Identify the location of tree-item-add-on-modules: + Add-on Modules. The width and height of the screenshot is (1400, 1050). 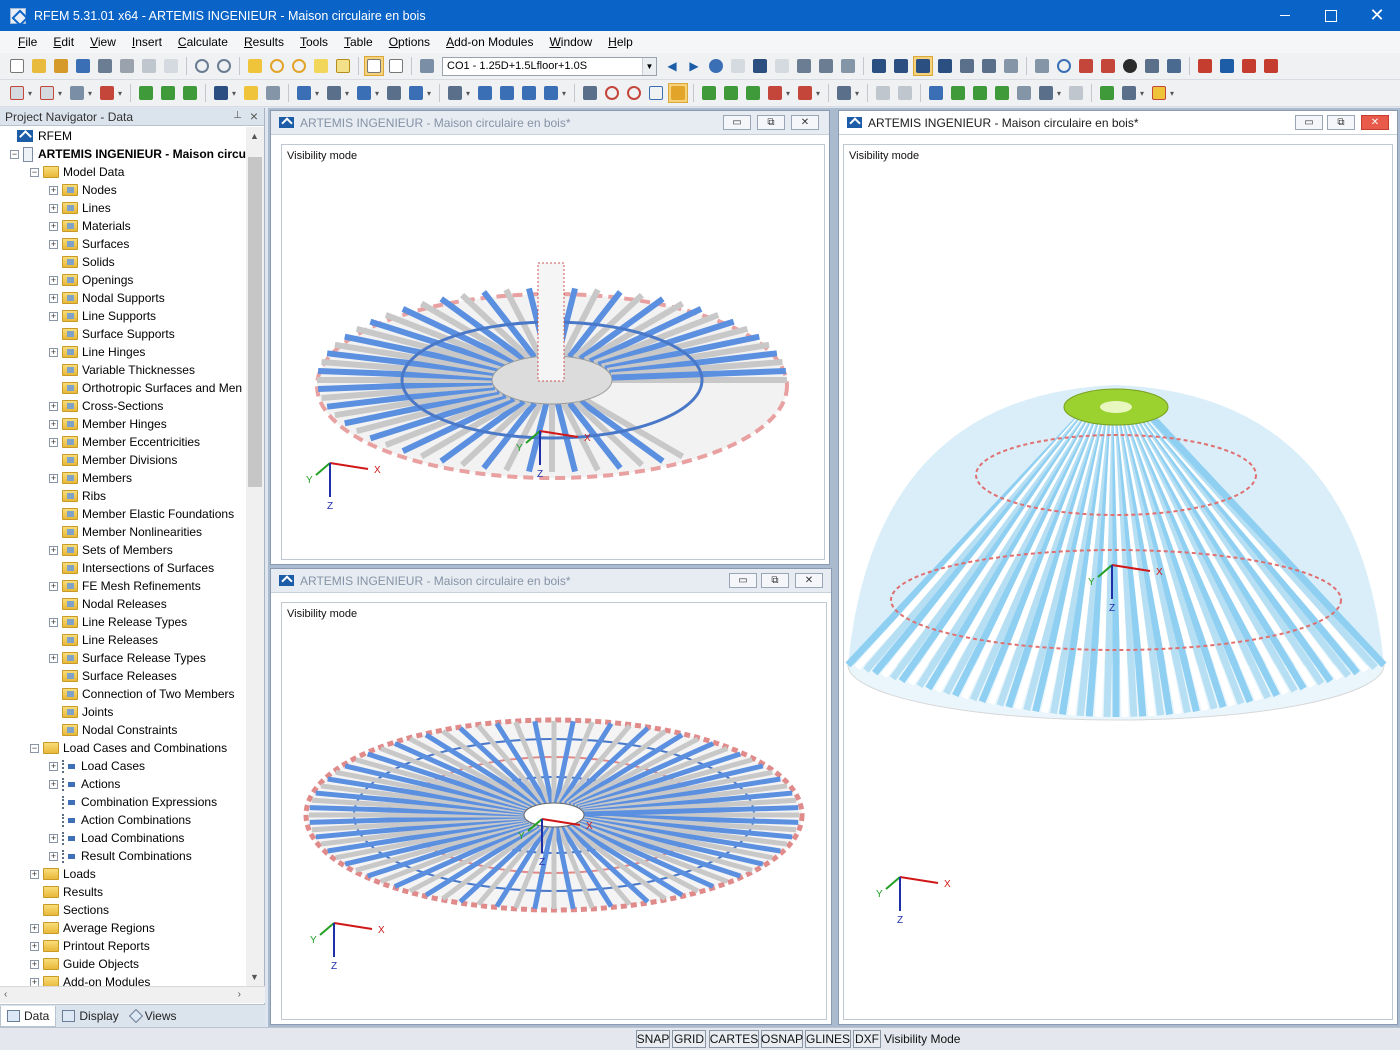
(123, 979).